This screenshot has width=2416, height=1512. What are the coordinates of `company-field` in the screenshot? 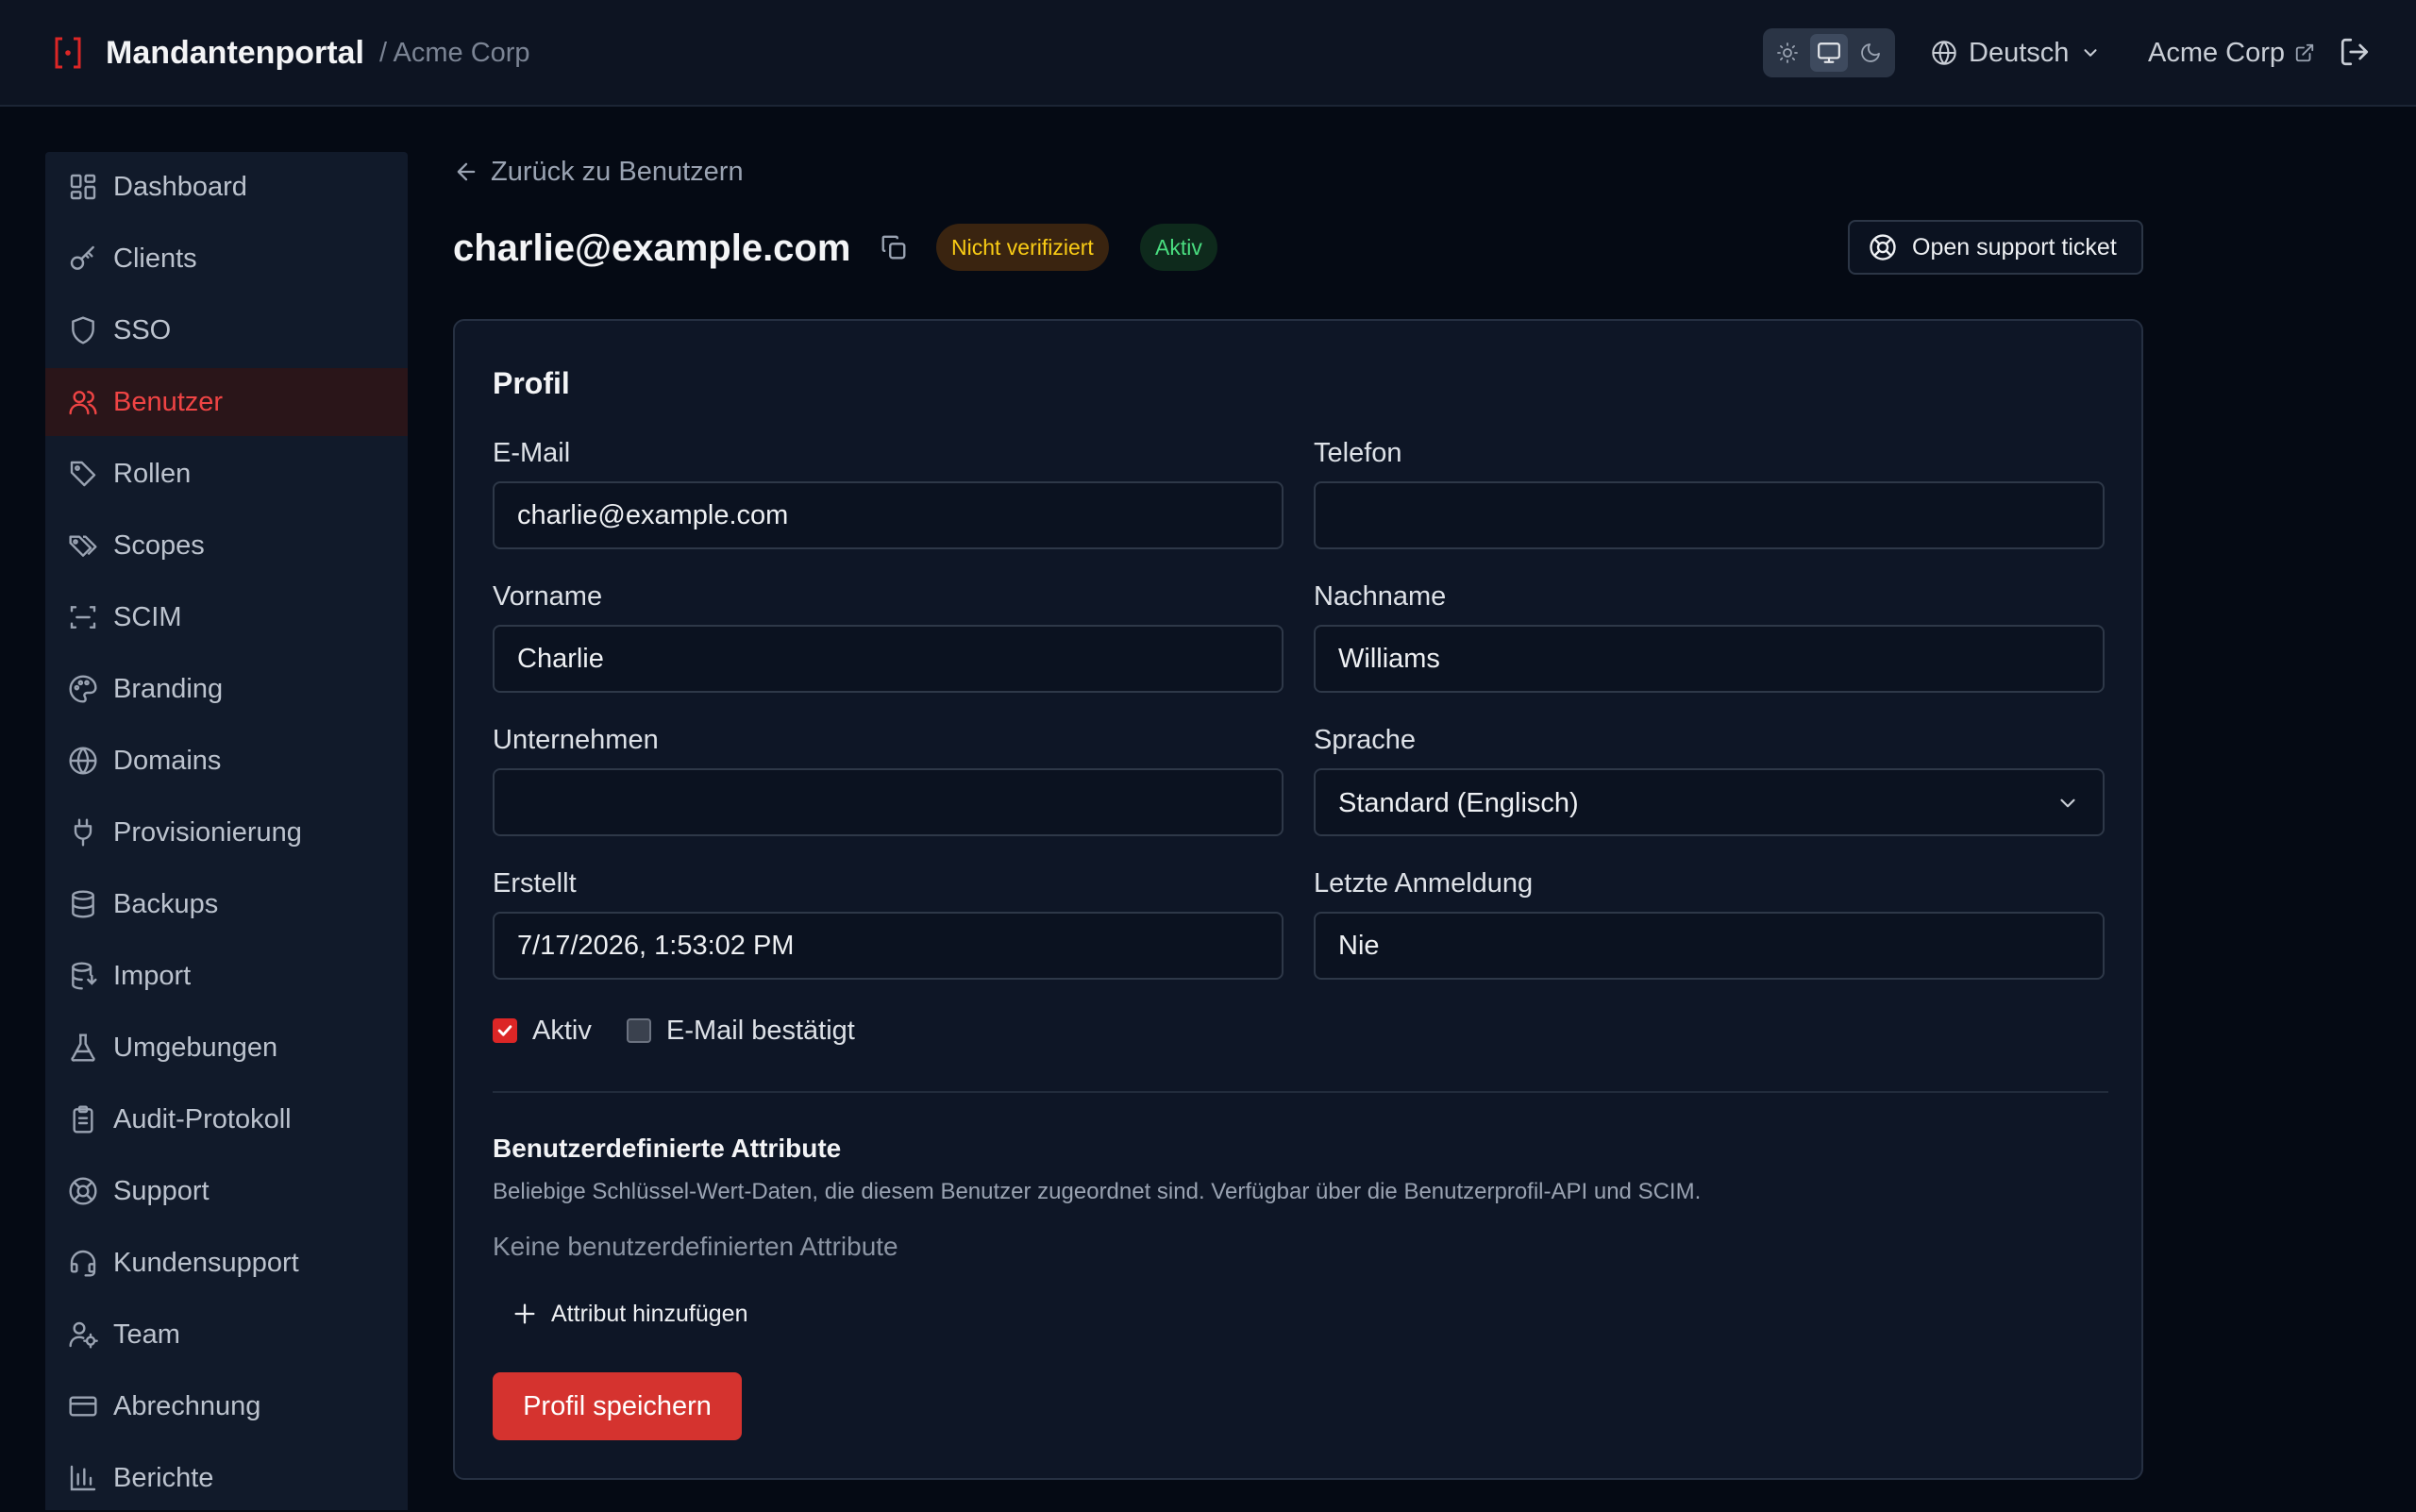 It's located at (888, 802).